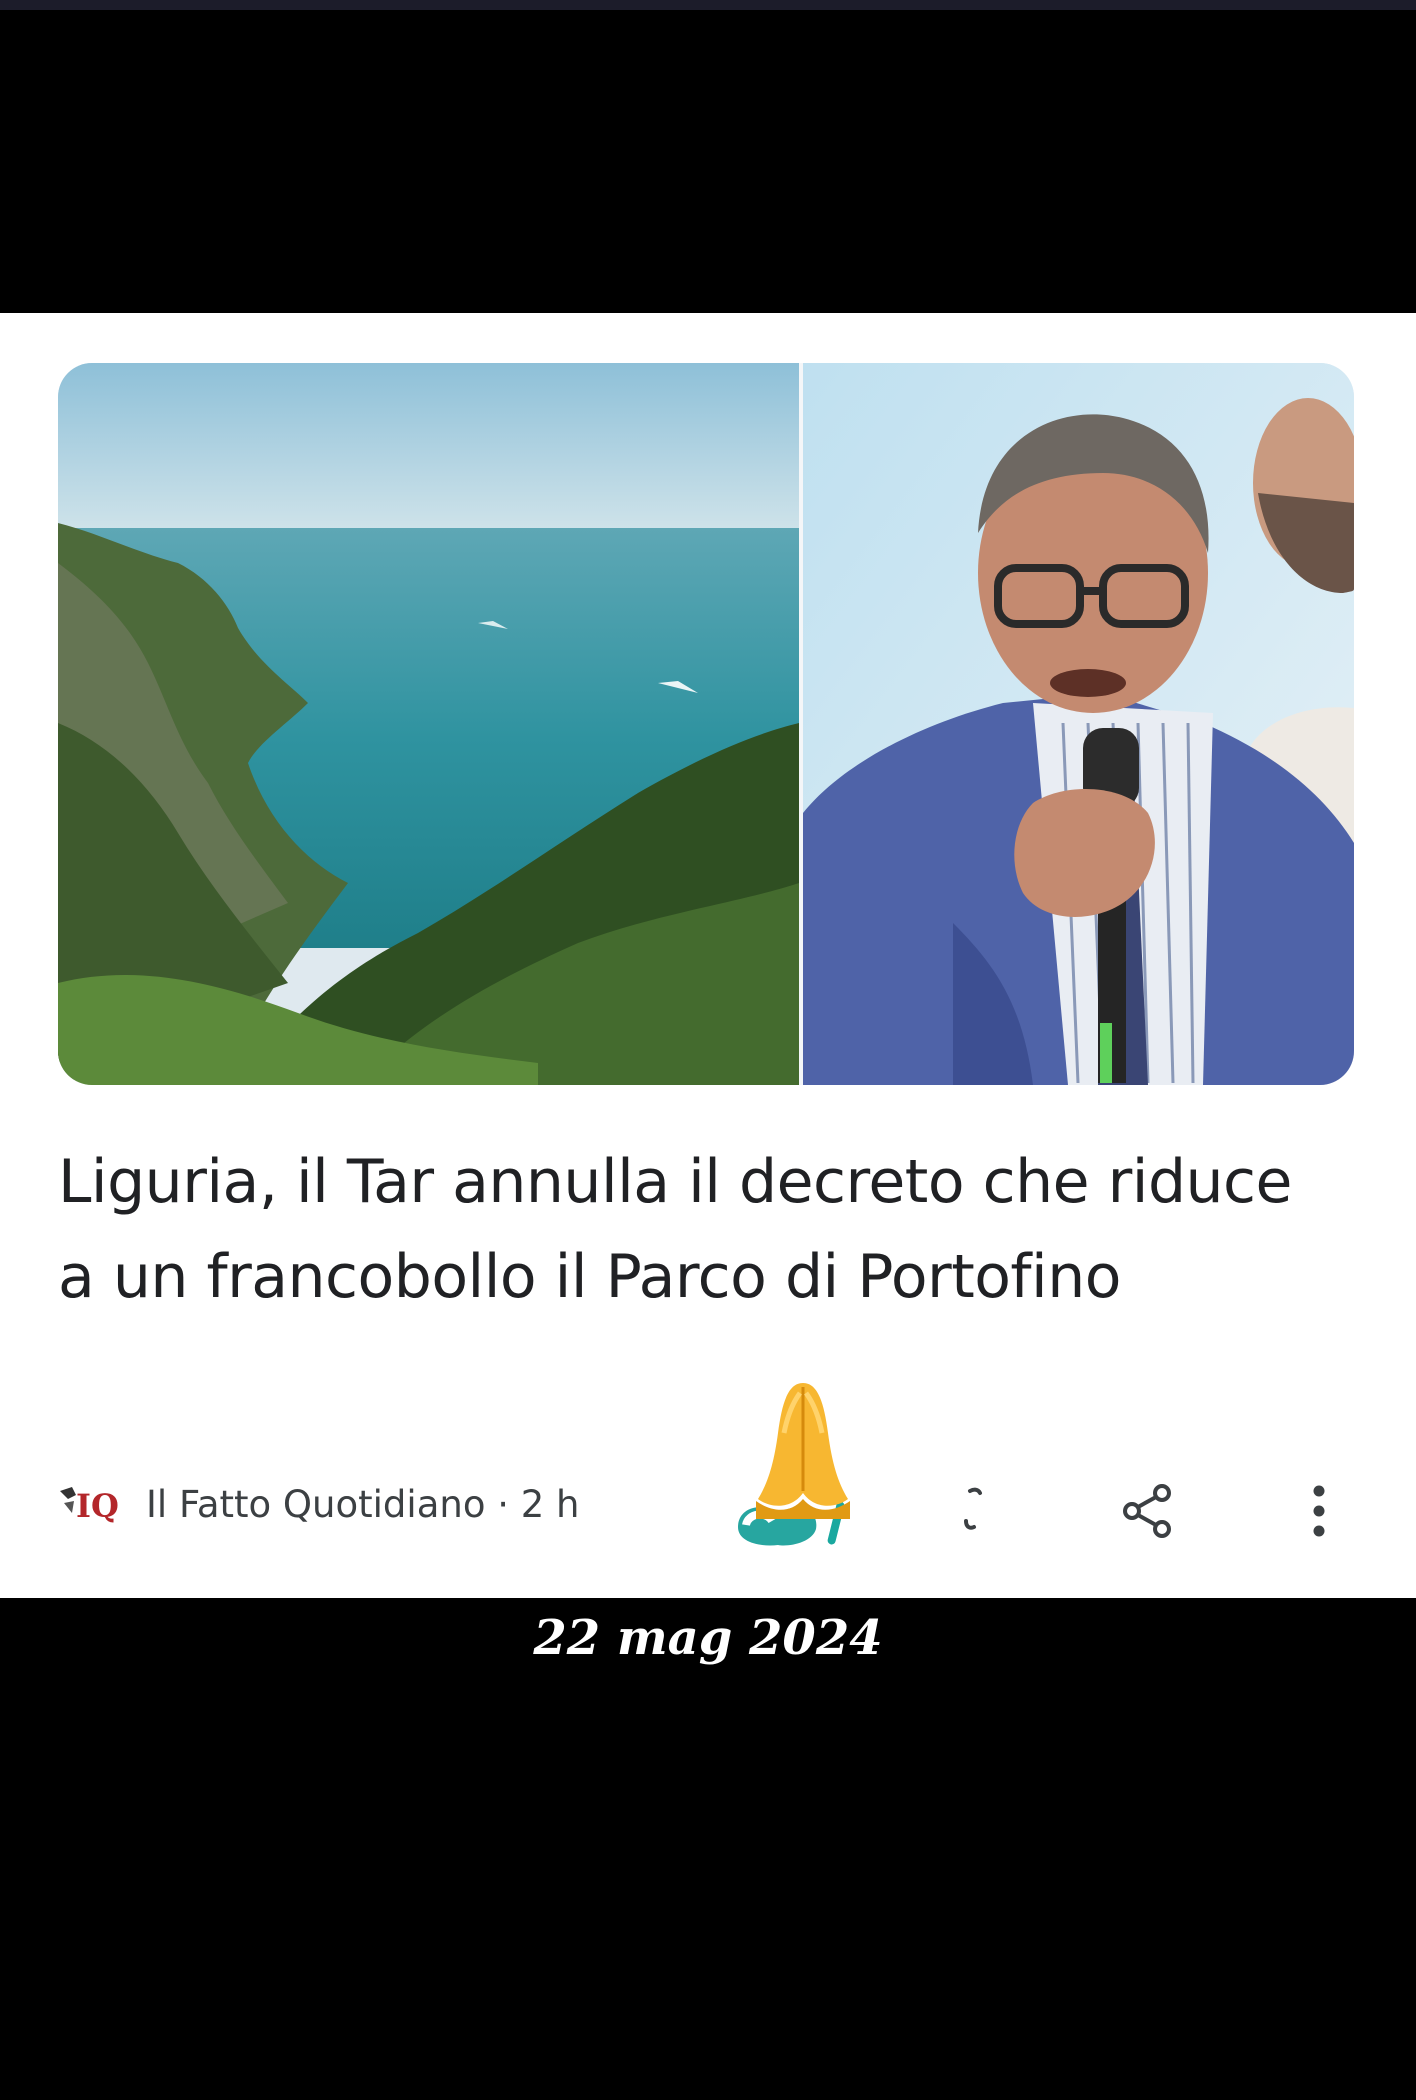  What do you see at coordinates (363, 1505) in the screenshot?
I see `source-name: Il Fatto Quotidiano · 2 h` at bounding box center [363, 1505].